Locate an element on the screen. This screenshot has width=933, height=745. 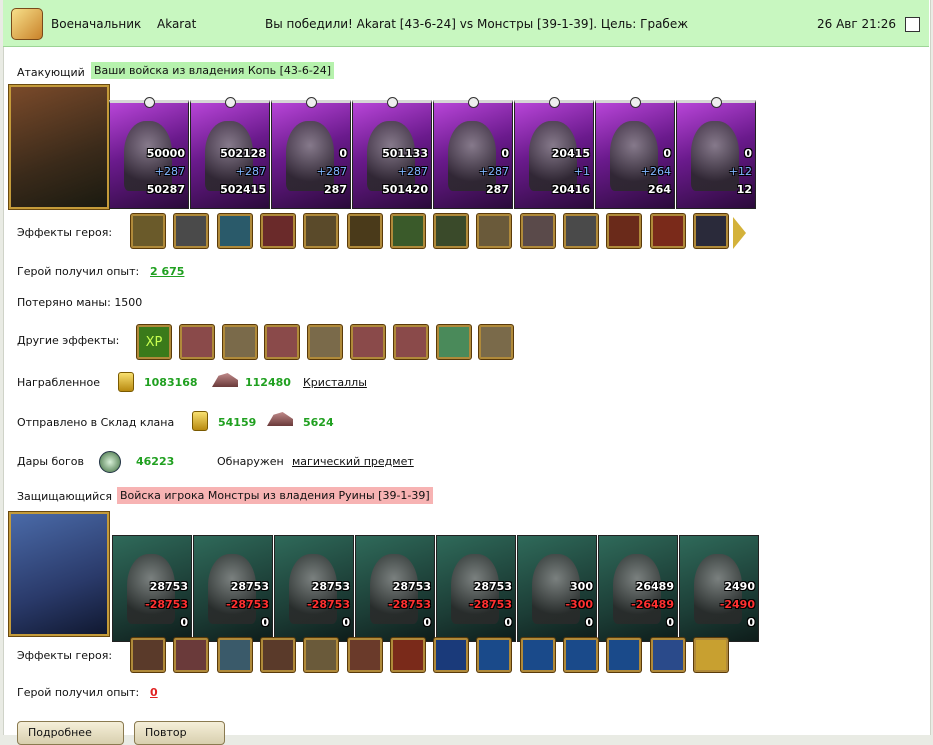
loot-gold: 1083168 is located at coordinates (171, 382).